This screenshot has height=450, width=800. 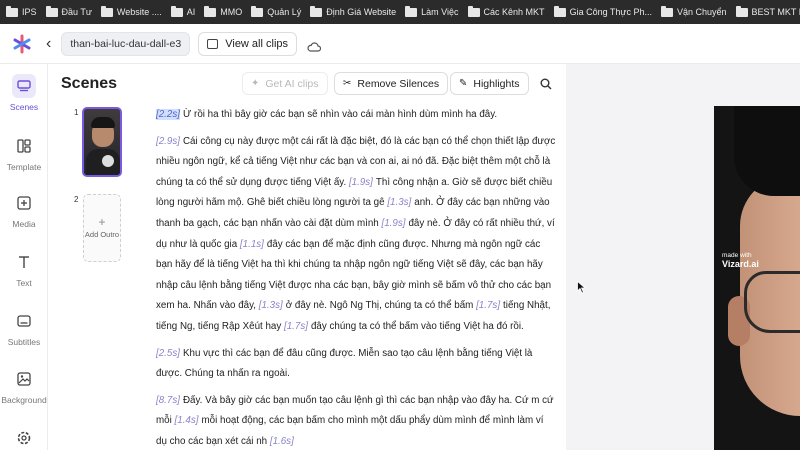 What do you see at coordinates (22, 44) in the screenshot?
I see `app-logo-icon` at bounding box center [22, 44].